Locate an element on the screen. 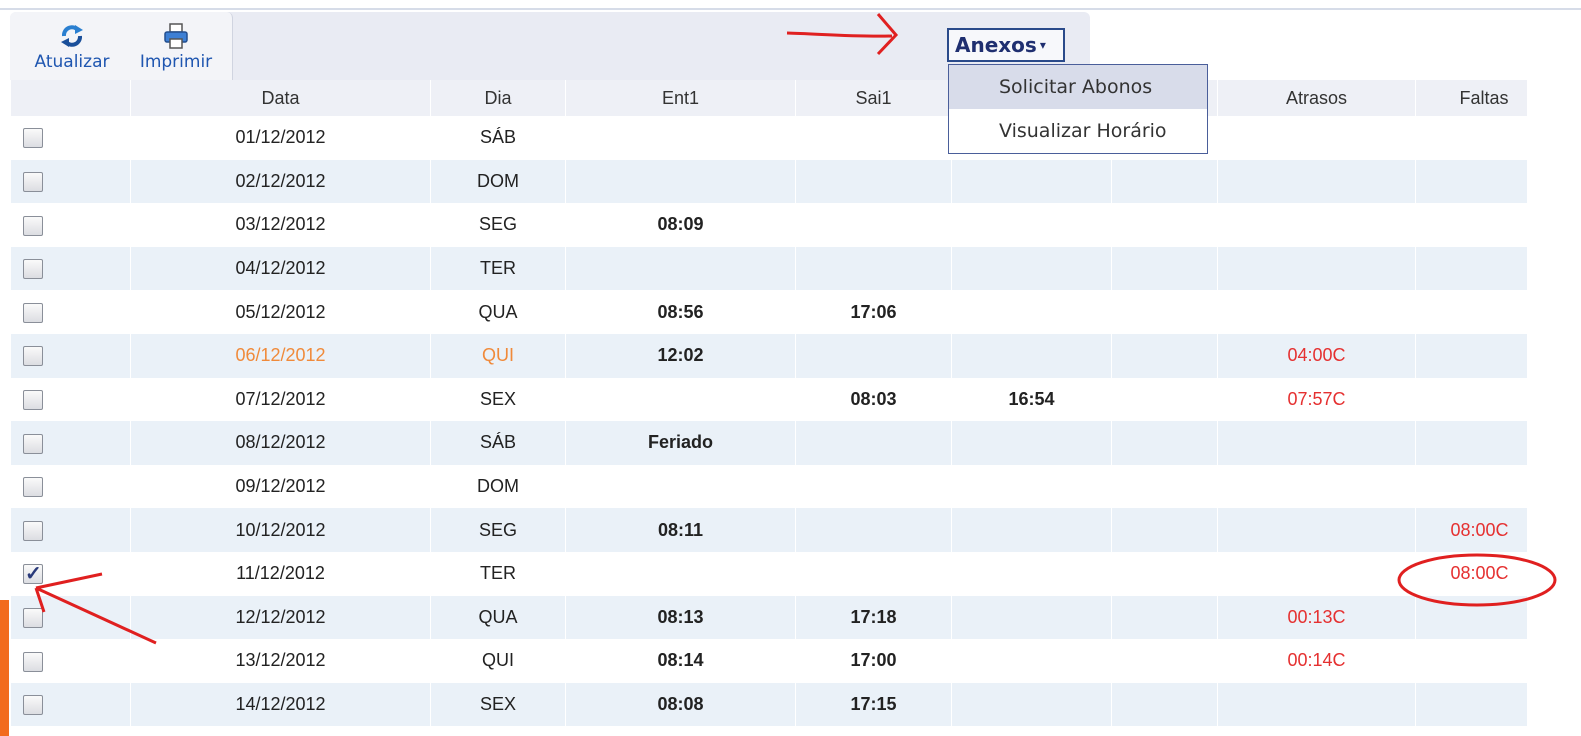 This screenshot has height=736, width=1581. cell-dia: TER is located at coordinates (498, 573).